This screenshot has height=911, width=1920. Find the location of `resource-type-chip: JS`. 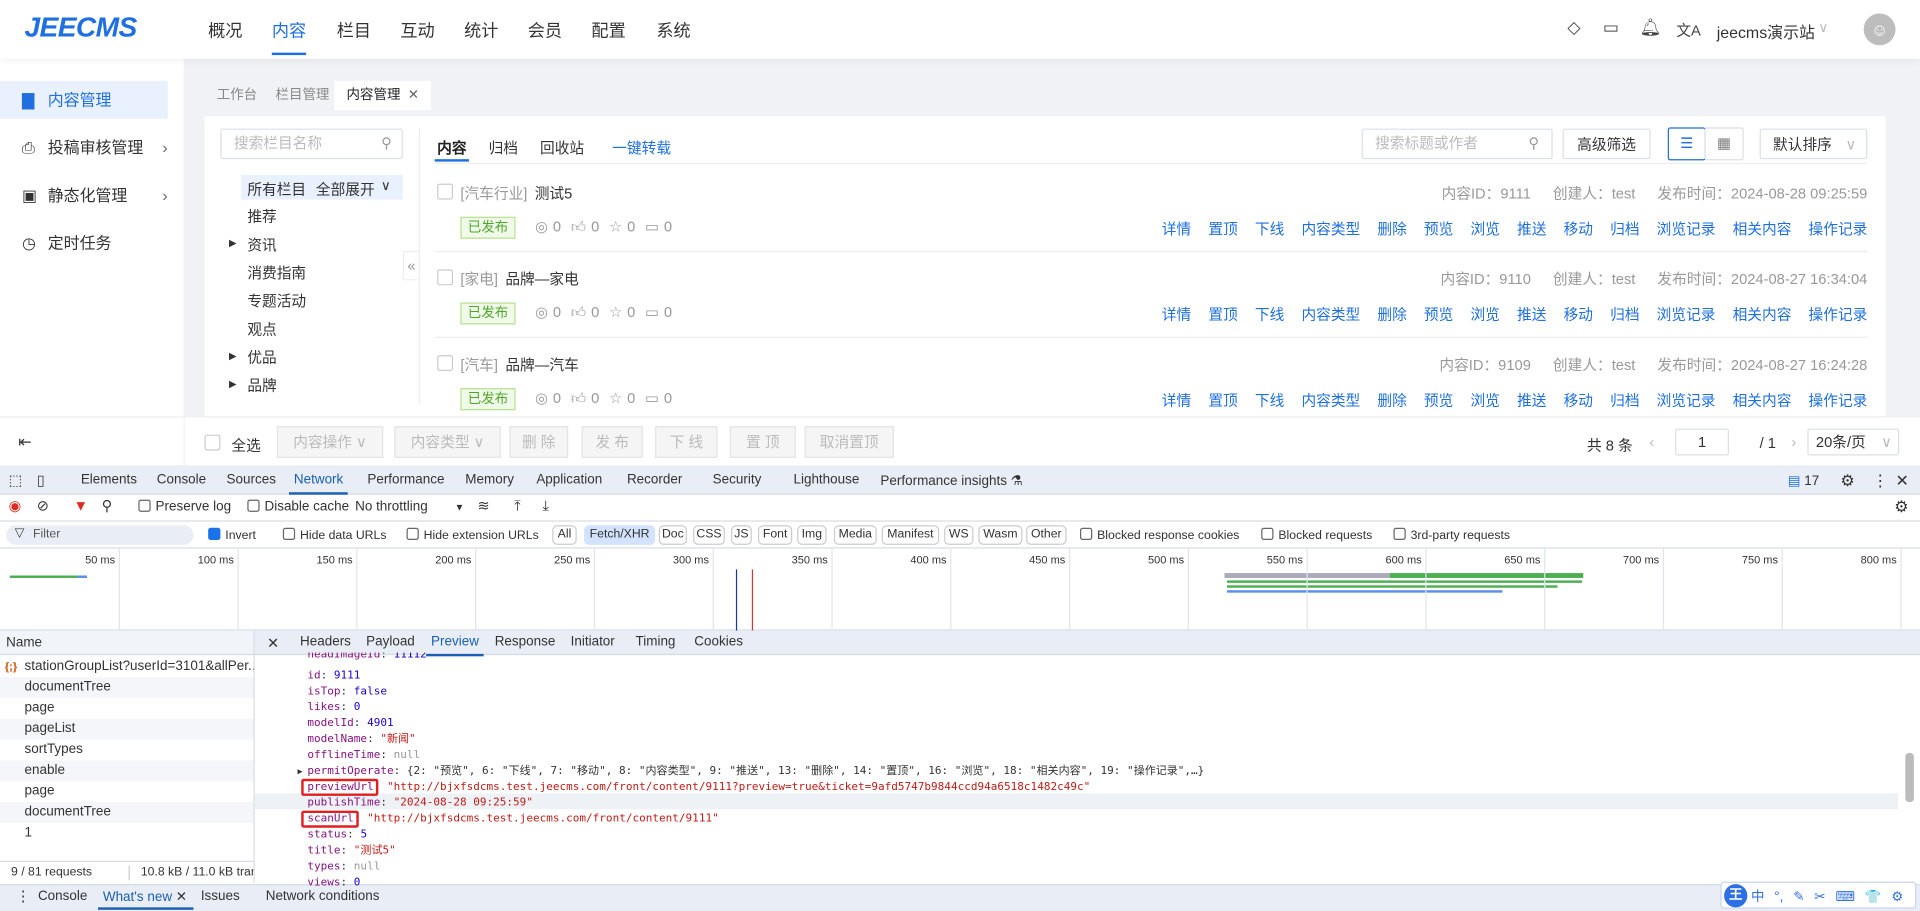

resource-type-chip: JS is located at coordinates (741, 535).